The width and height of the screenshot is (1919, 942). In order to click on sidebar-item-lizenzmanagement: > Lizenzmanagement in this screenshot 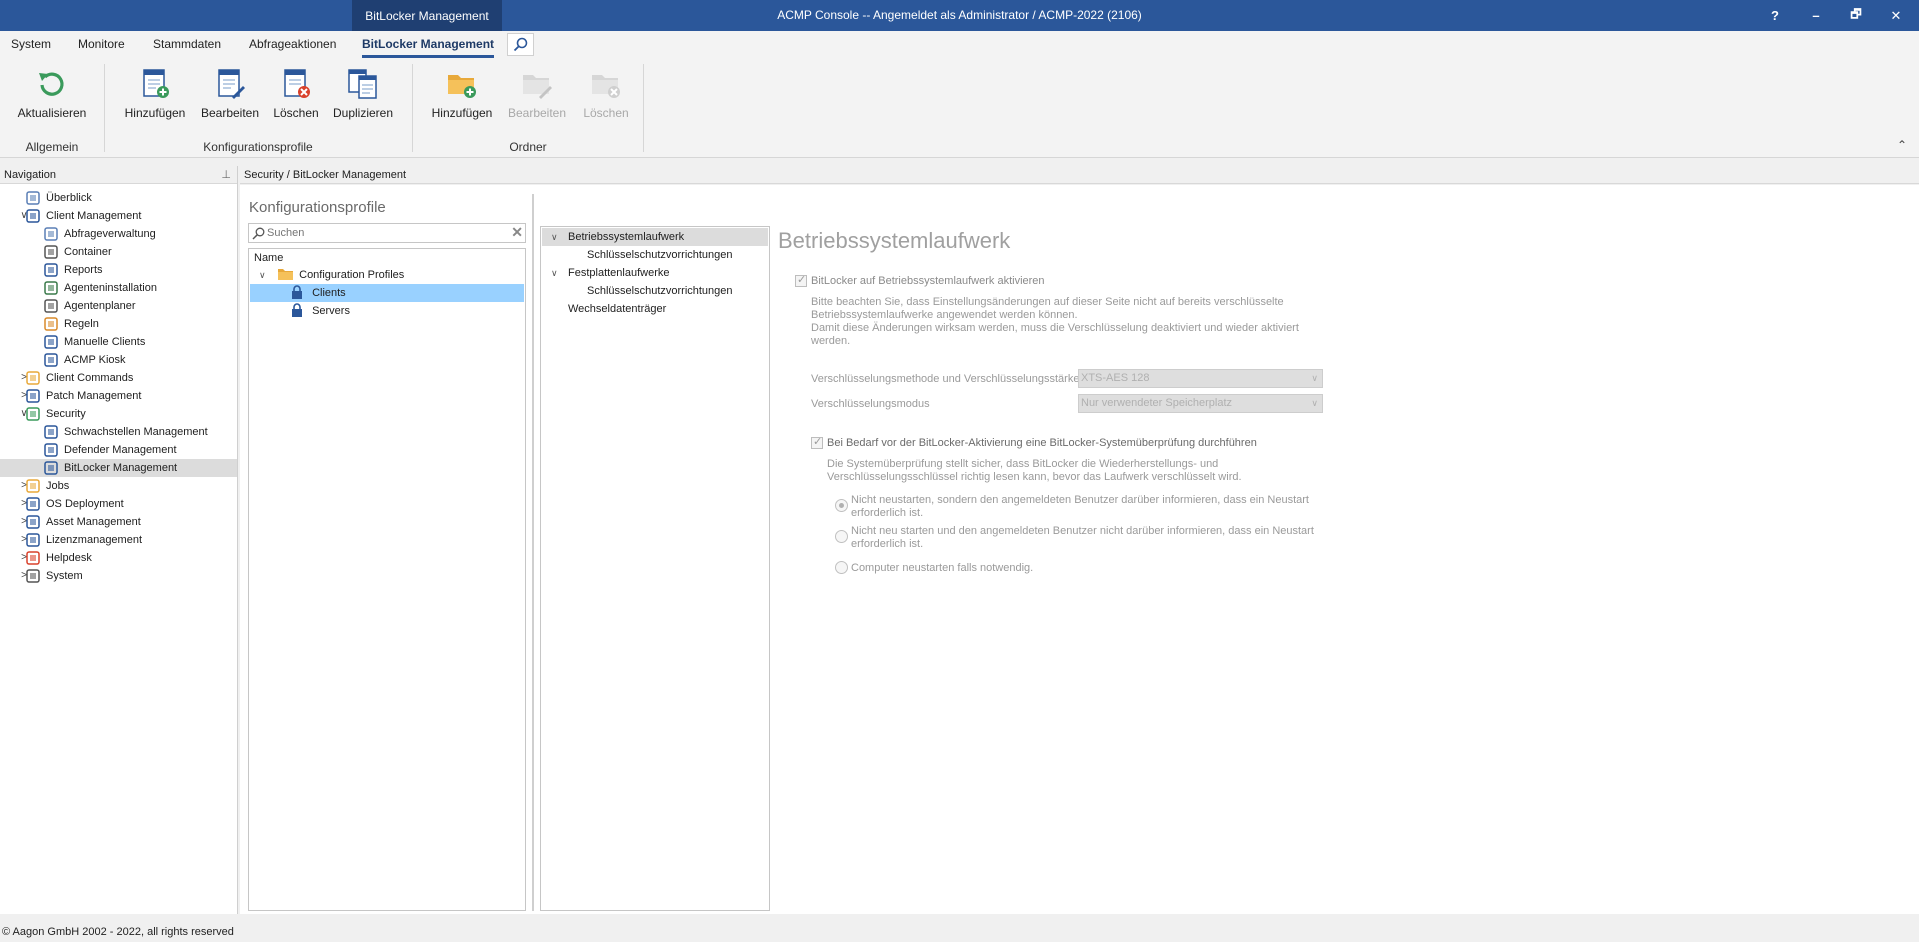, I will do `click(81, 540)`.